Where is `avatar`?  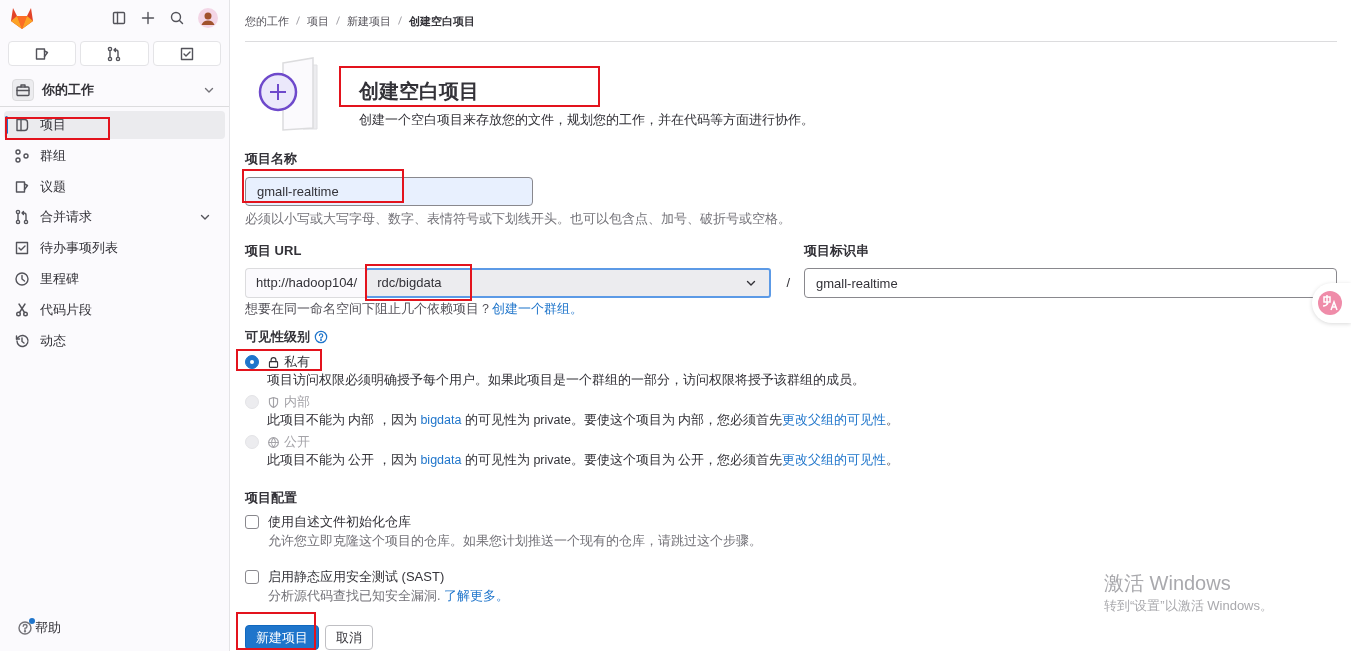 avatar is located at coordinates (208, 18).